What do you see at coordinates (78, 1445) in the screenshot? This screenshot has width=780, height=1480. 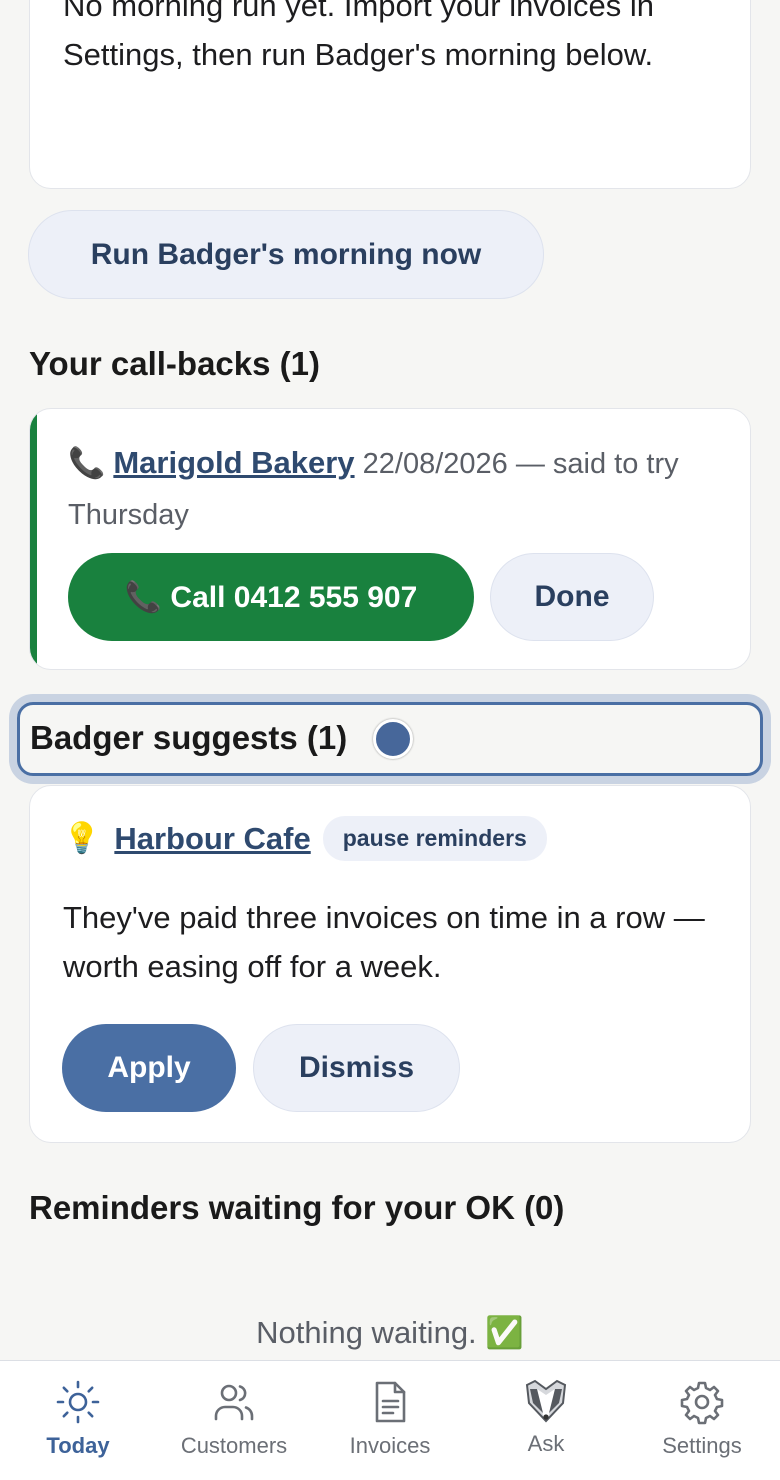 I see `nav-label-today: Today` at bounding box center [78, 1445].